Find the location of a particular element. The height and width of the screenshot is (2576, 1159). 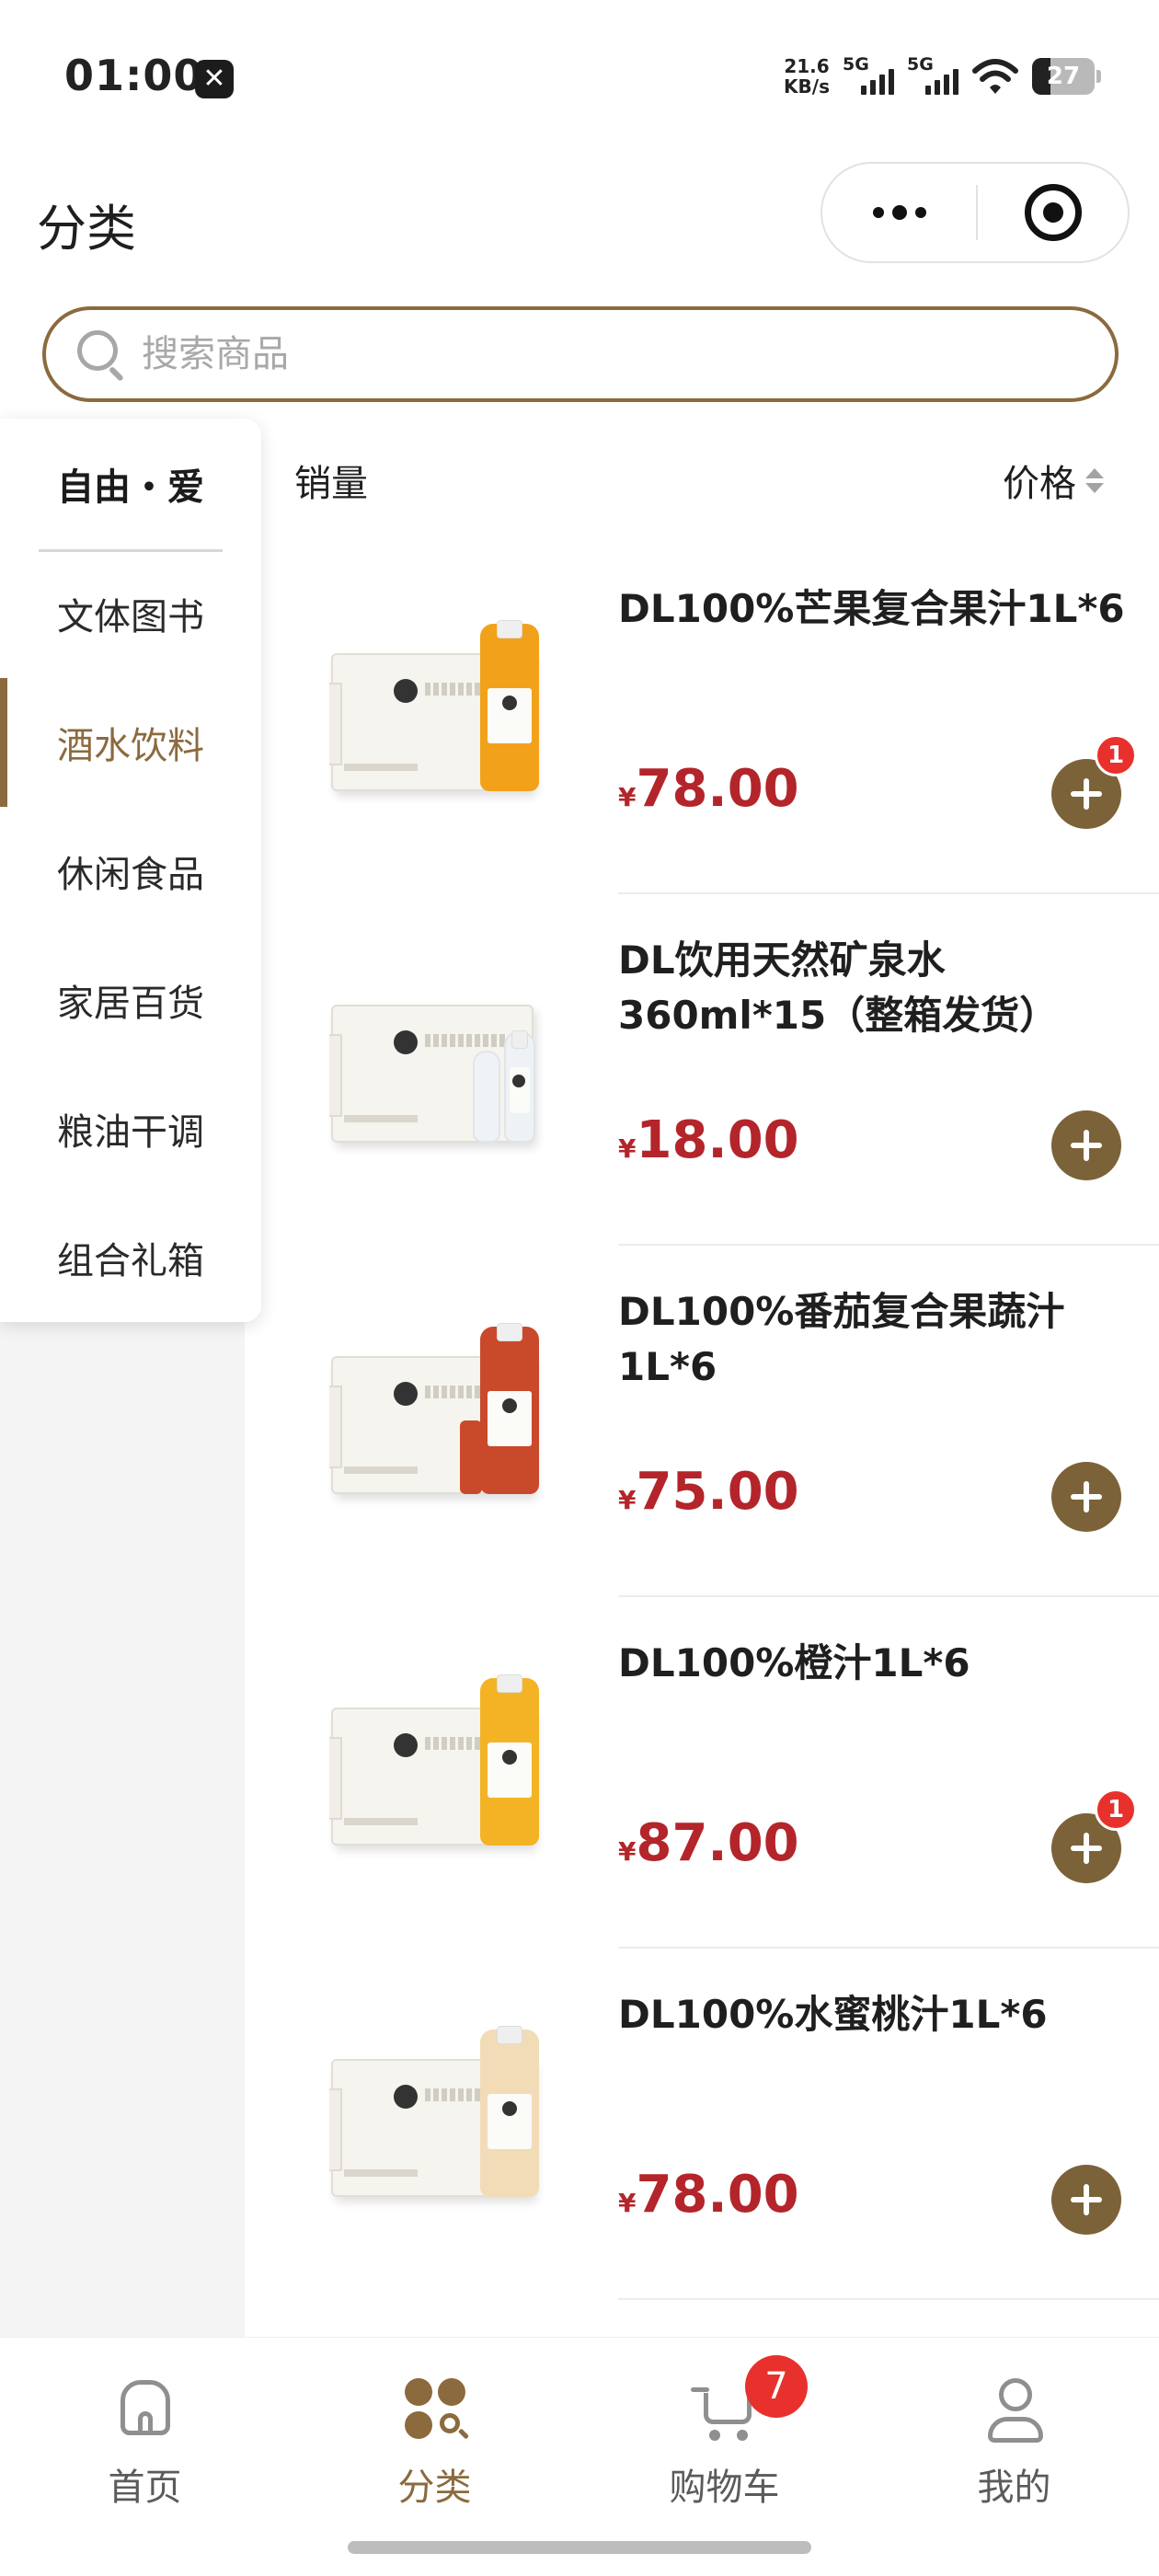

product-card: DL100%橙汁1L*6 ¥87.00 1 is located at coordinates (717, 1773).